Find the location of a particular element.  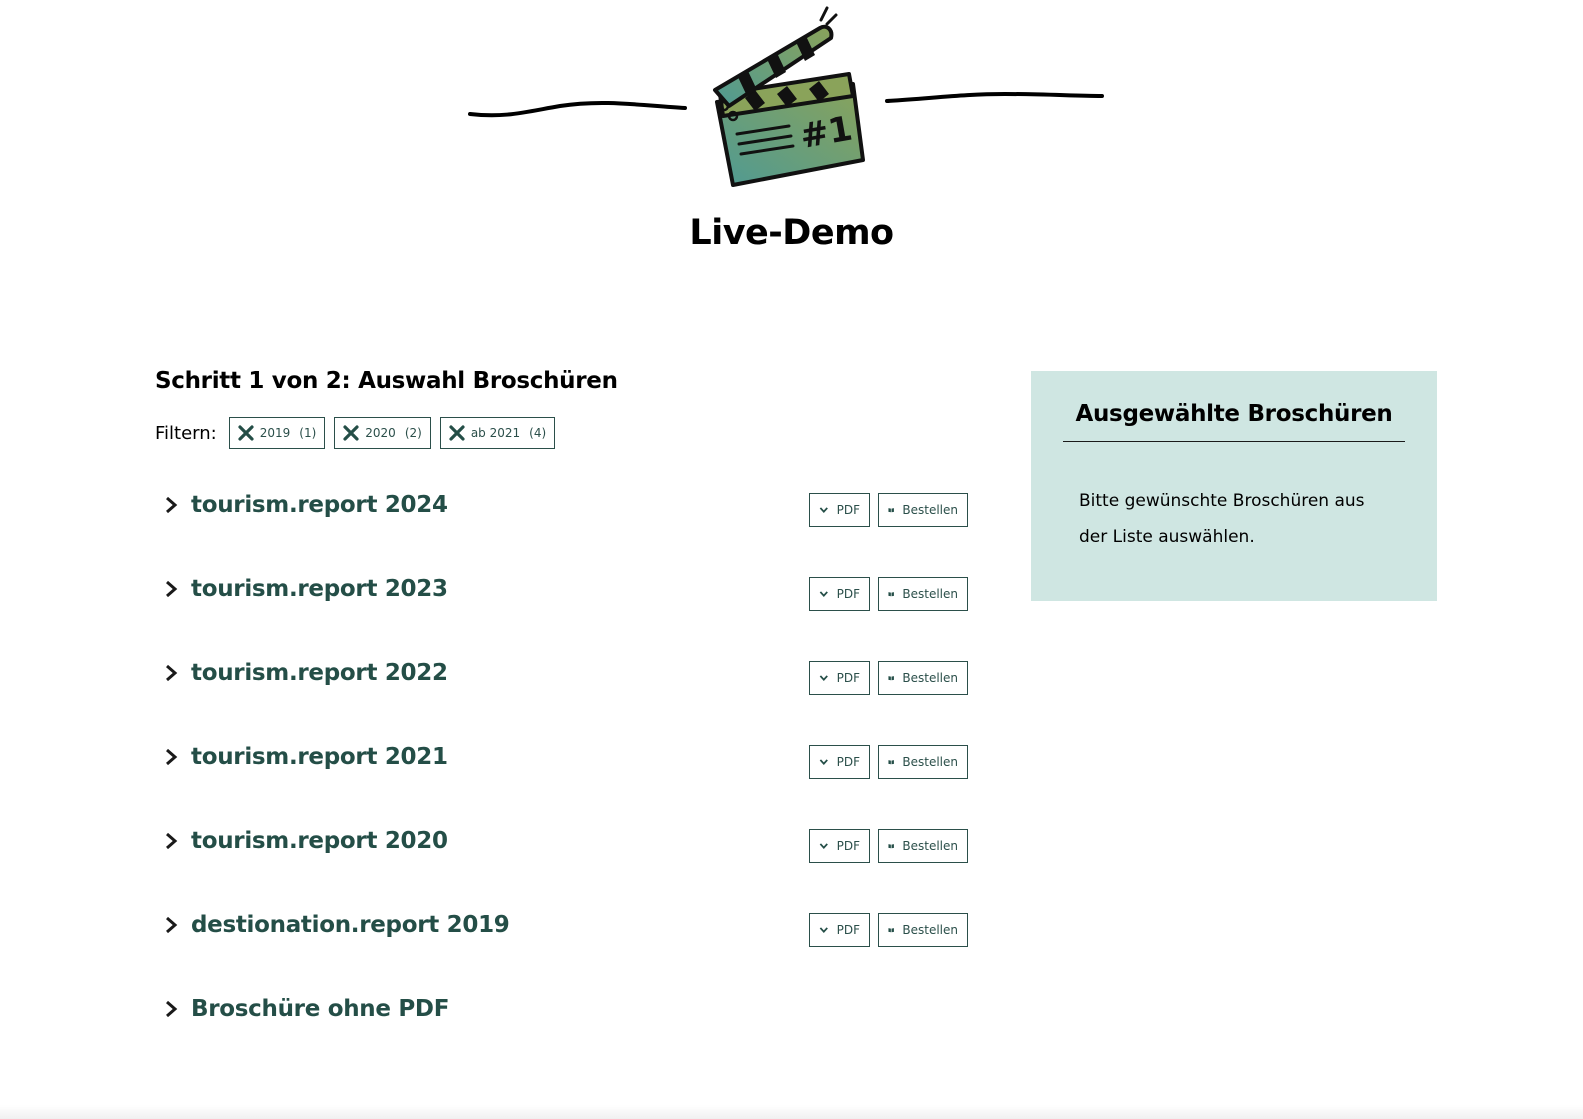

filter-chip-label: 2019 is located at coordinates (275, 433).